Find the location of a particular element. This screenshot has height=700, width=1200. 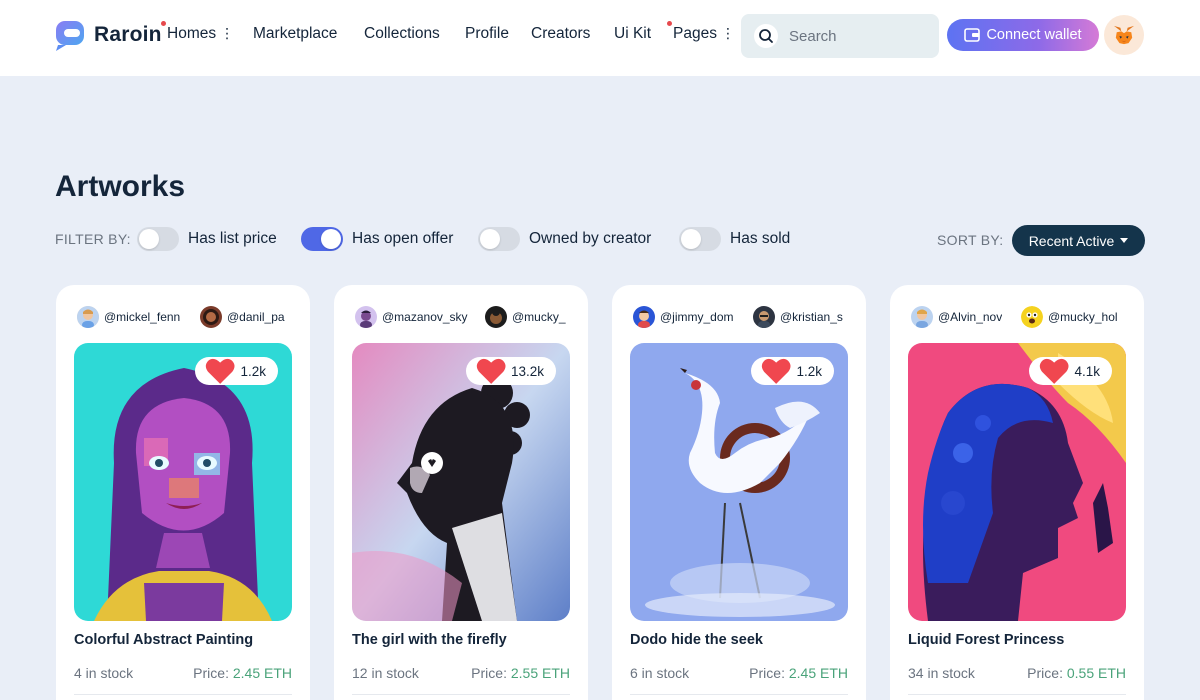

like-button: 13.2k is located at coordinates (510, 371).